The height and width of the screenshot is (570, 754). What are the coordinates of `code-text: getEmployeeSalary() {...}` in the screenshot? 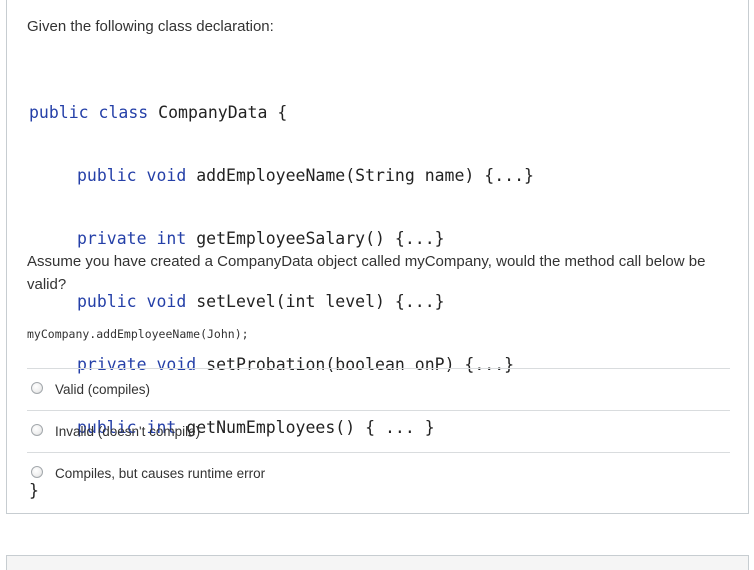 It's located at (315, 238).